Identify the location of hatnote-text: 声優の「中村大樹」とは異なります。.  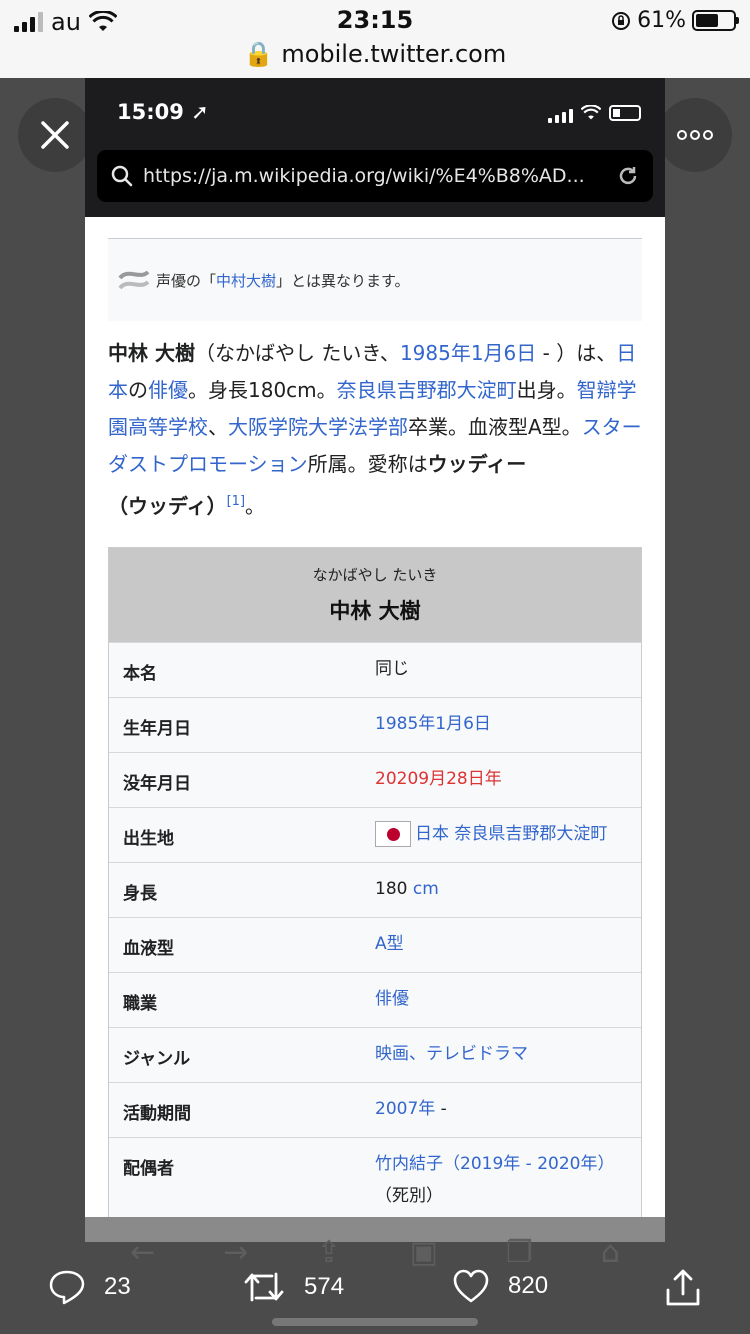
(283, 280).